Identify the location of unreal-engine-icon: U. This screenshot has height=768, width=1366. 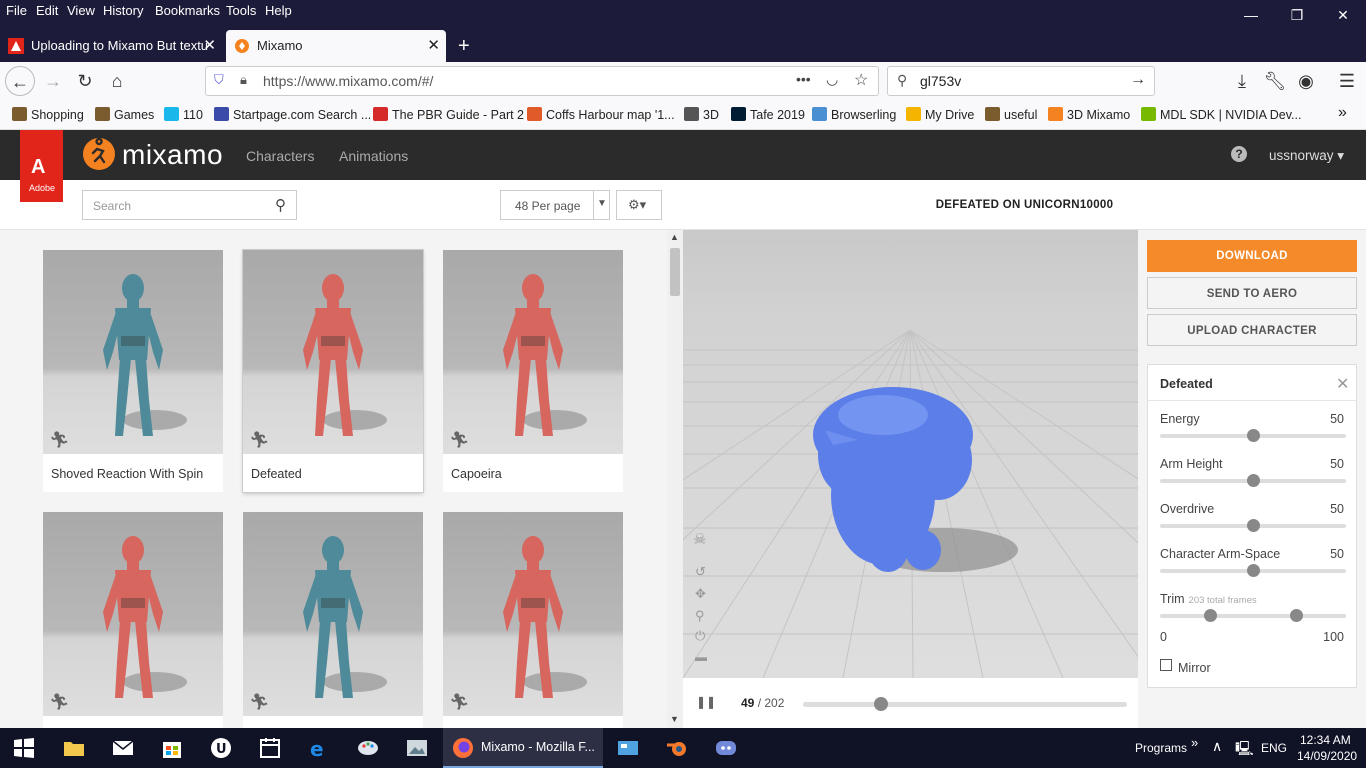
(221, 748).